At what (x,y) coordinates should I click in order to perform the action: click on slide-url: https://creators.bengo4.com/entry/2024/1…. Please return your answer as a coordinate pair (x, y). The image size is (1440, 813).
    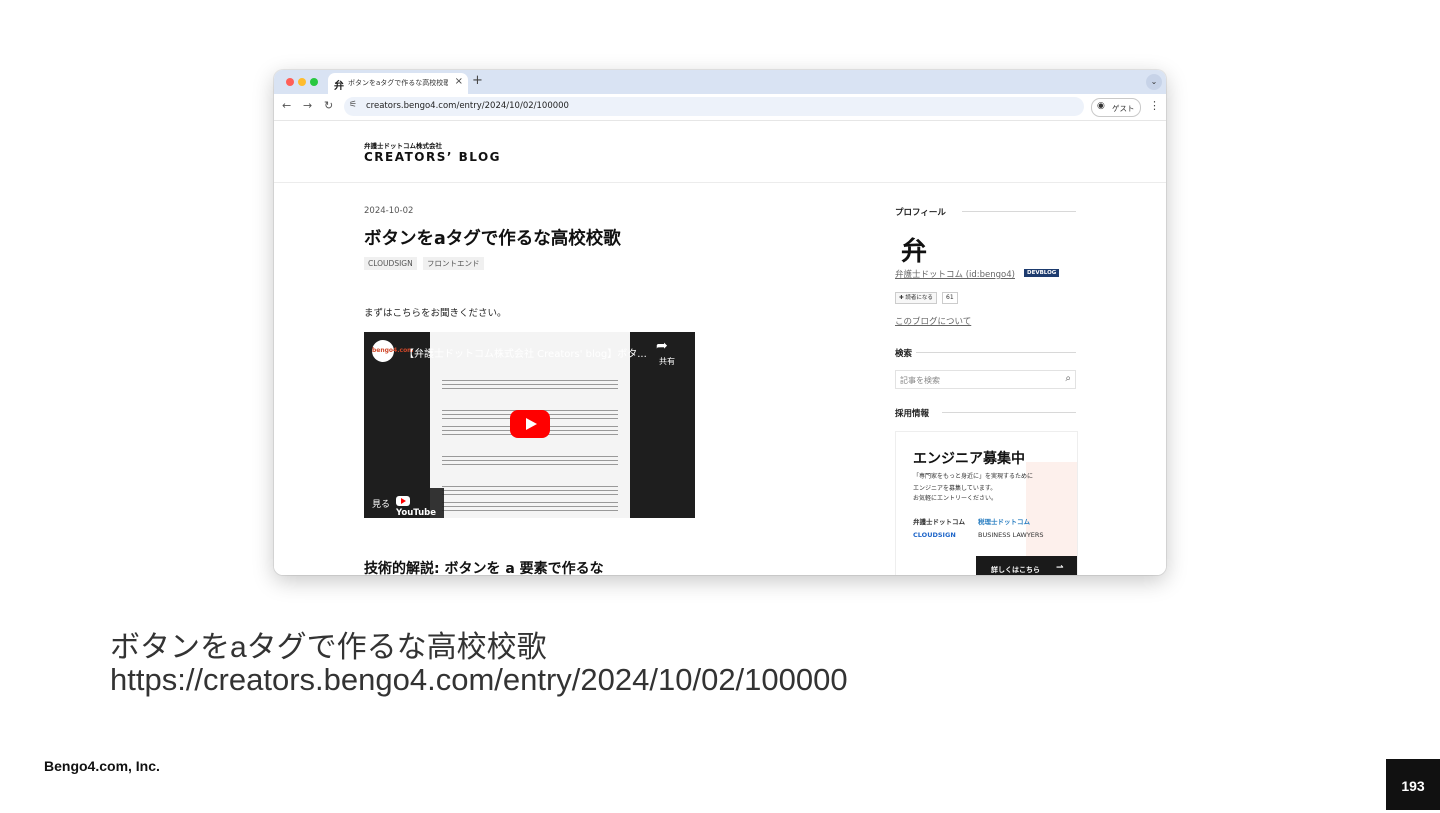
    Looking at the image, I should click on (479, 680).